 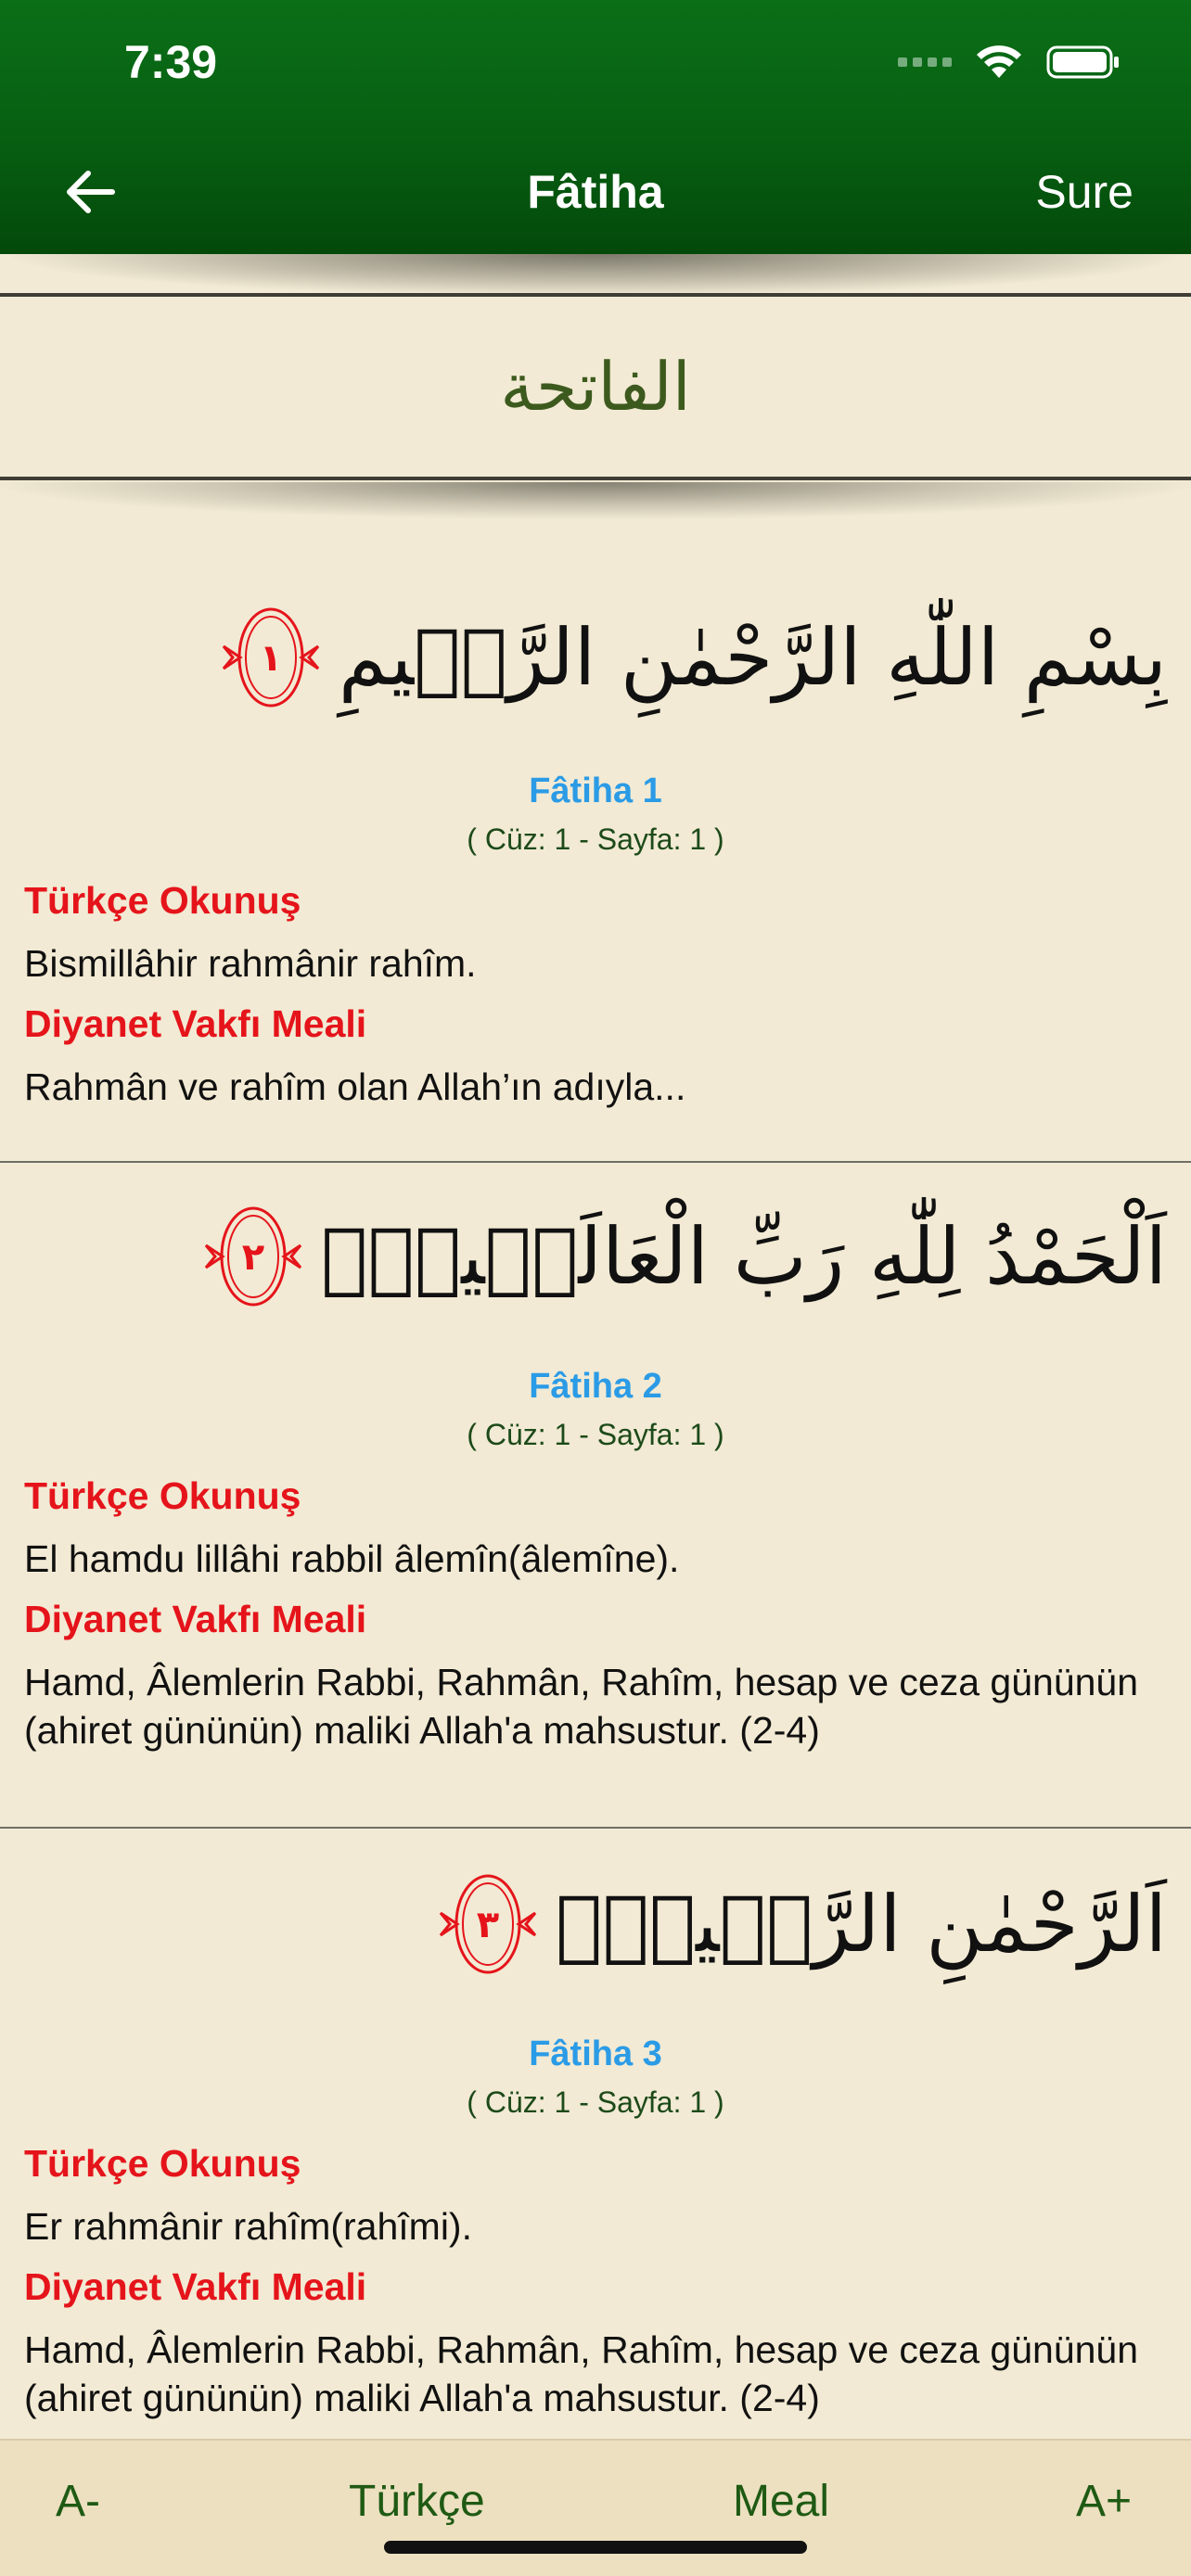 I want to click on surah-banner: الفاتحة, so click(x=595, y=386).